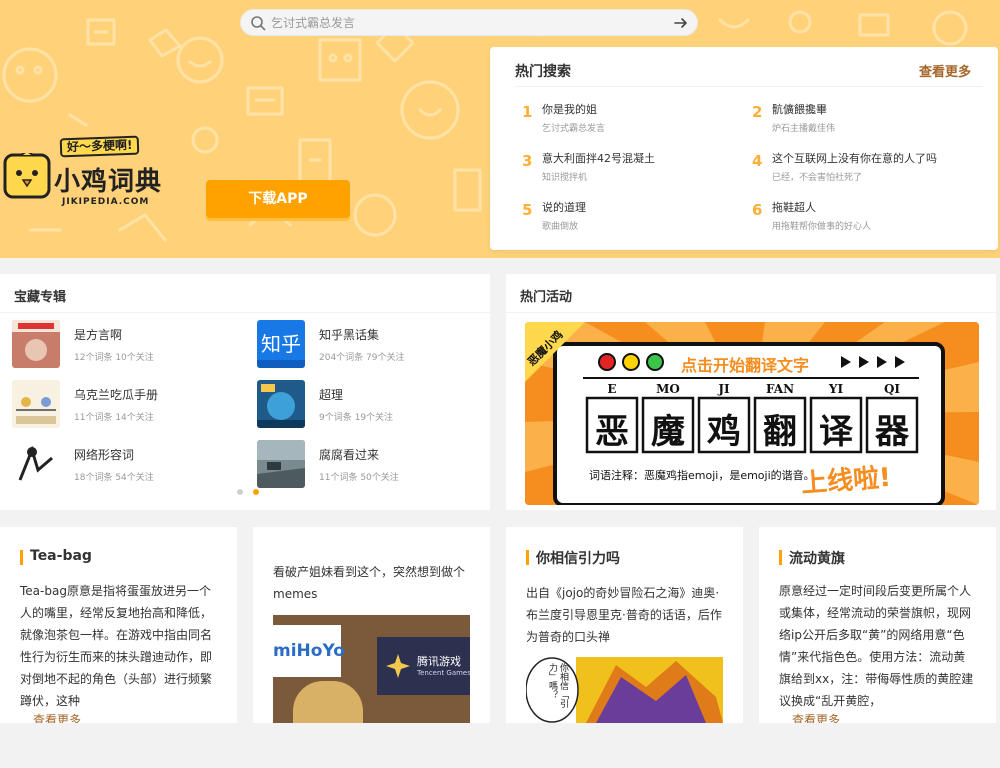 The image size is (1000, 768). I want to click on hanzi-char: 恶, so click(612, 432).